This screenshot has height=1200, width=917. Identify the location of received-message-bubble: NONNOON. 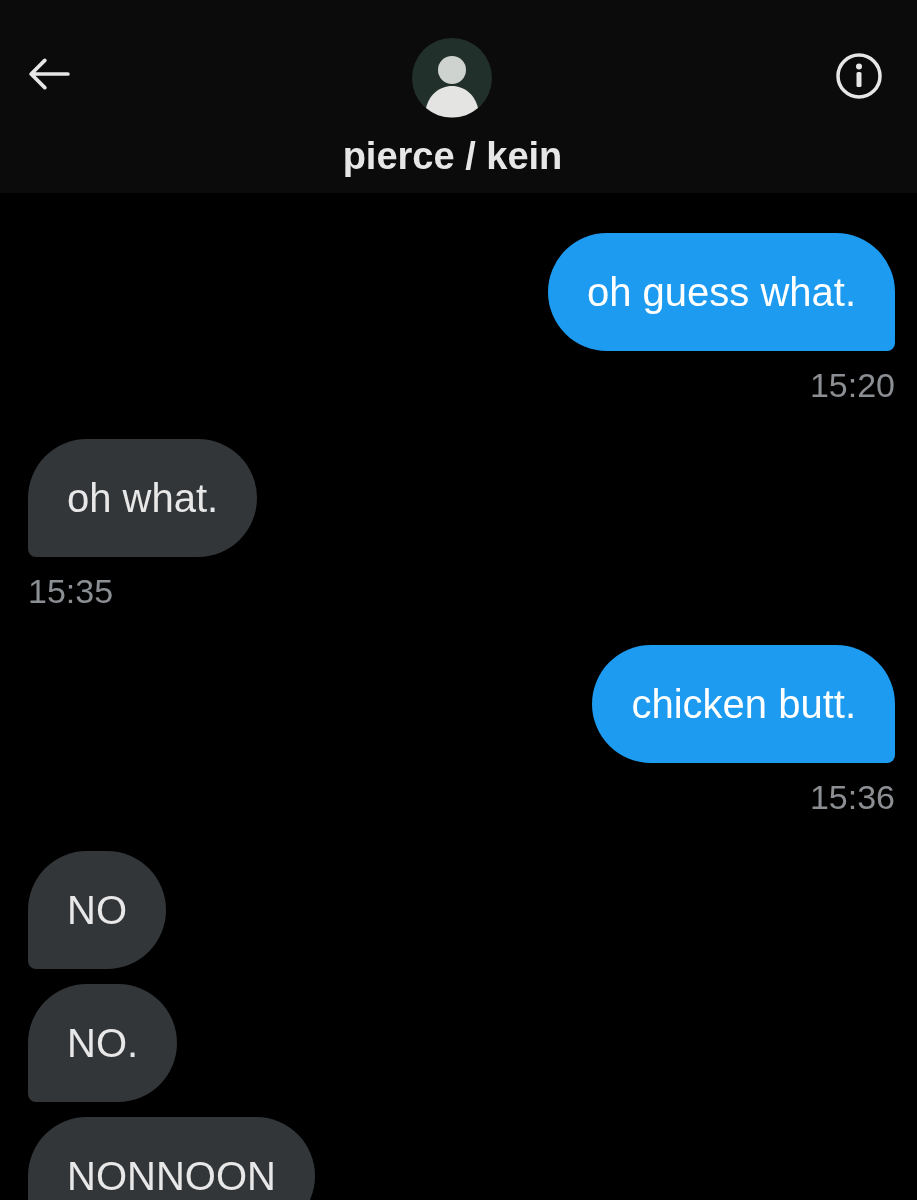
(171, 1158).